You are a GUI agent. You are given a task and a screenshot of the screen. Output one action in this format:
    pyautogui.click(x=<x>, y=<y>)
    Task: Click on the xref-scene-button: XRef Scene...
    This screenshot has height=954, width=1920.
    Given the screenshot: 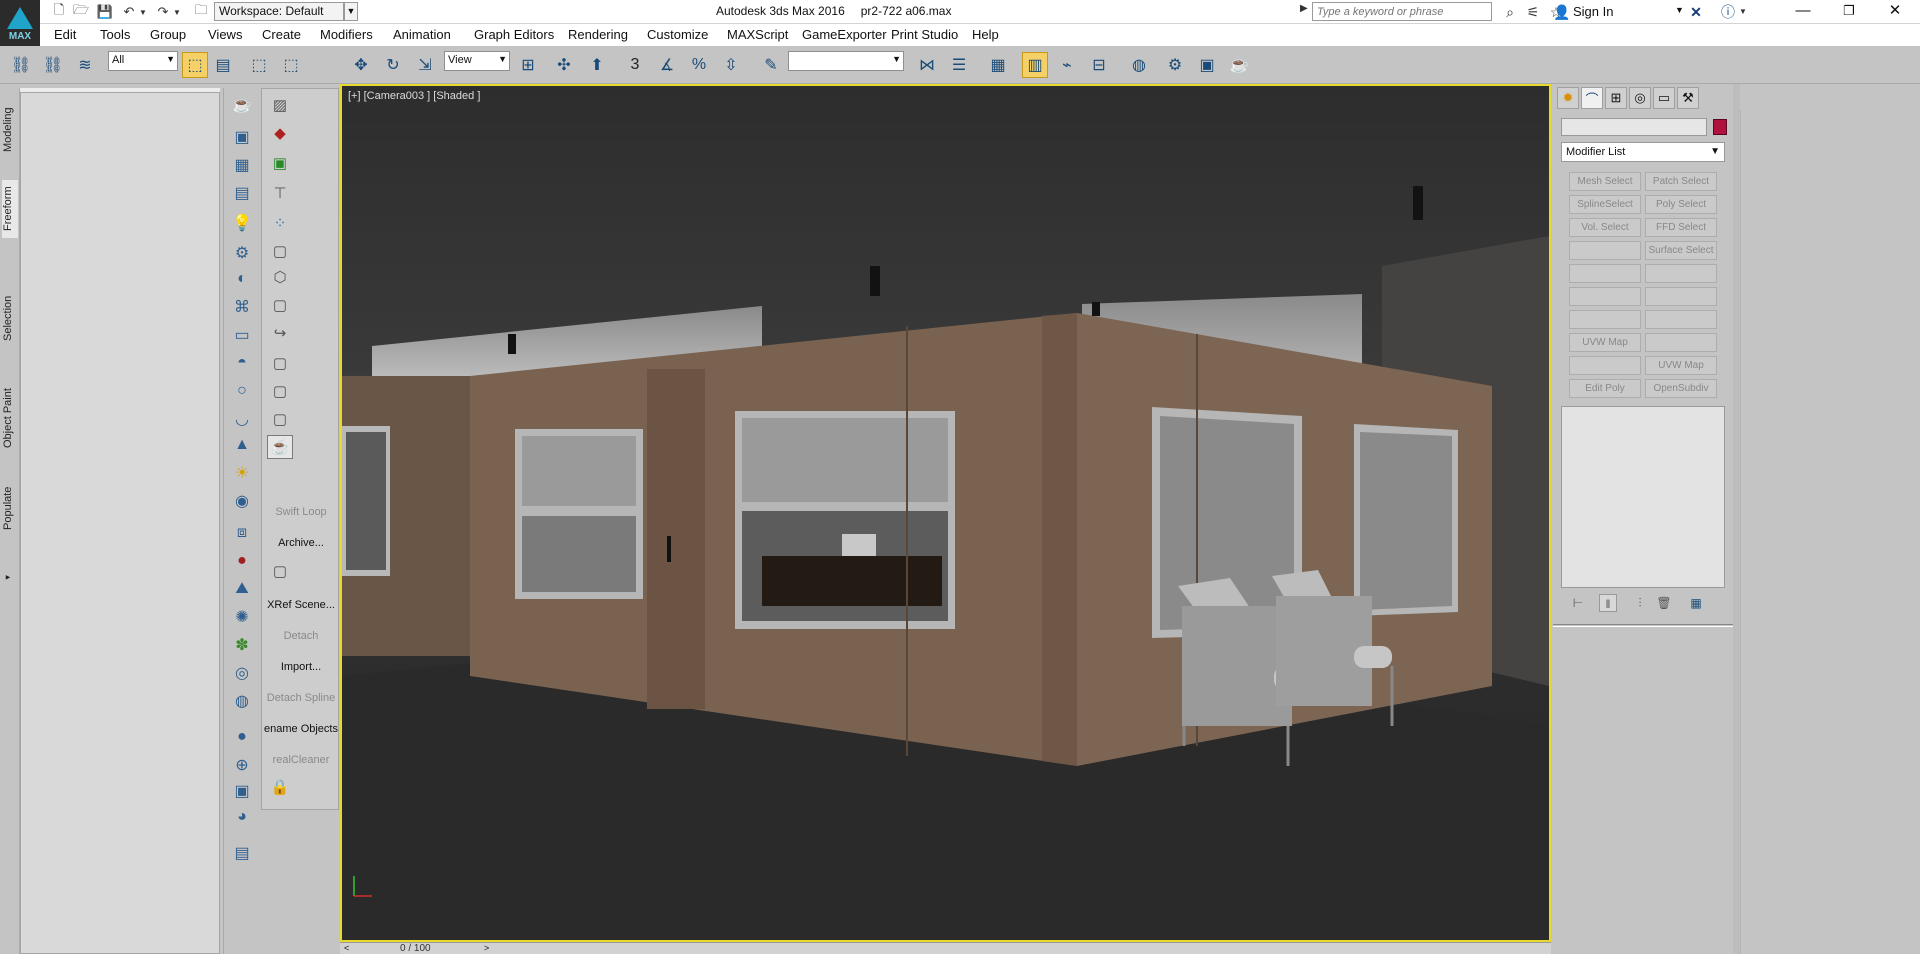 What is the action you would take?
    pyautogui.click(x=301, y=605)
    